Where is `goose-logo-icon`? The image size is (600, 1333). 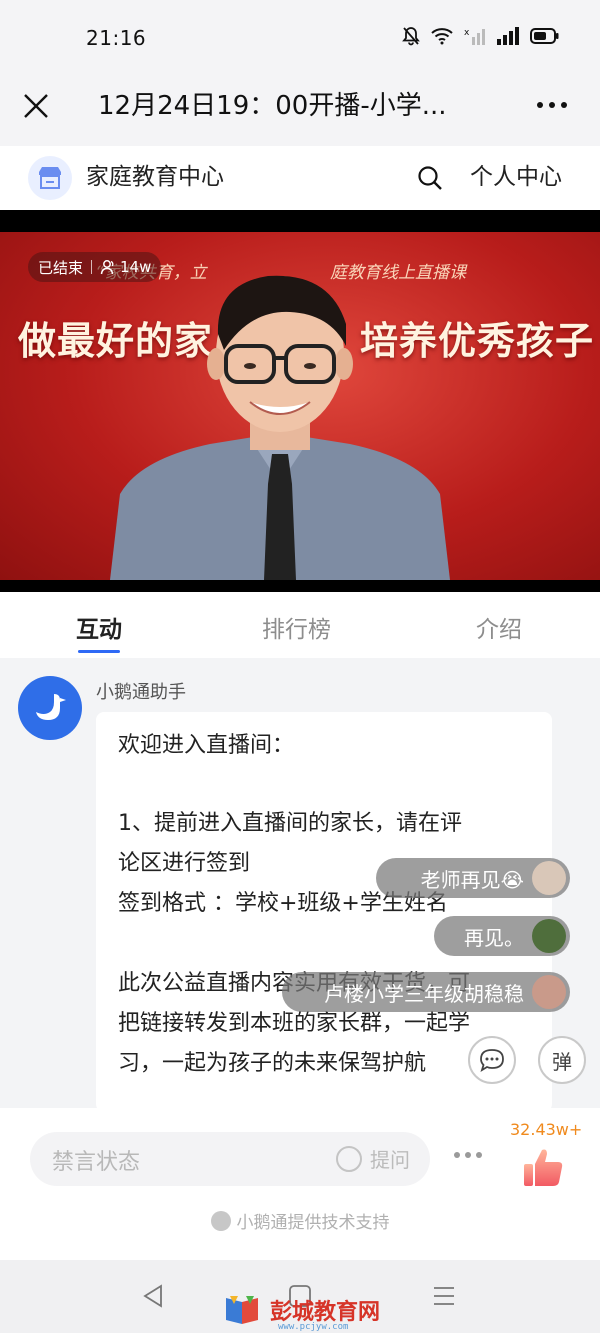
goose-logo-icon is located at coordinates (51, 707).